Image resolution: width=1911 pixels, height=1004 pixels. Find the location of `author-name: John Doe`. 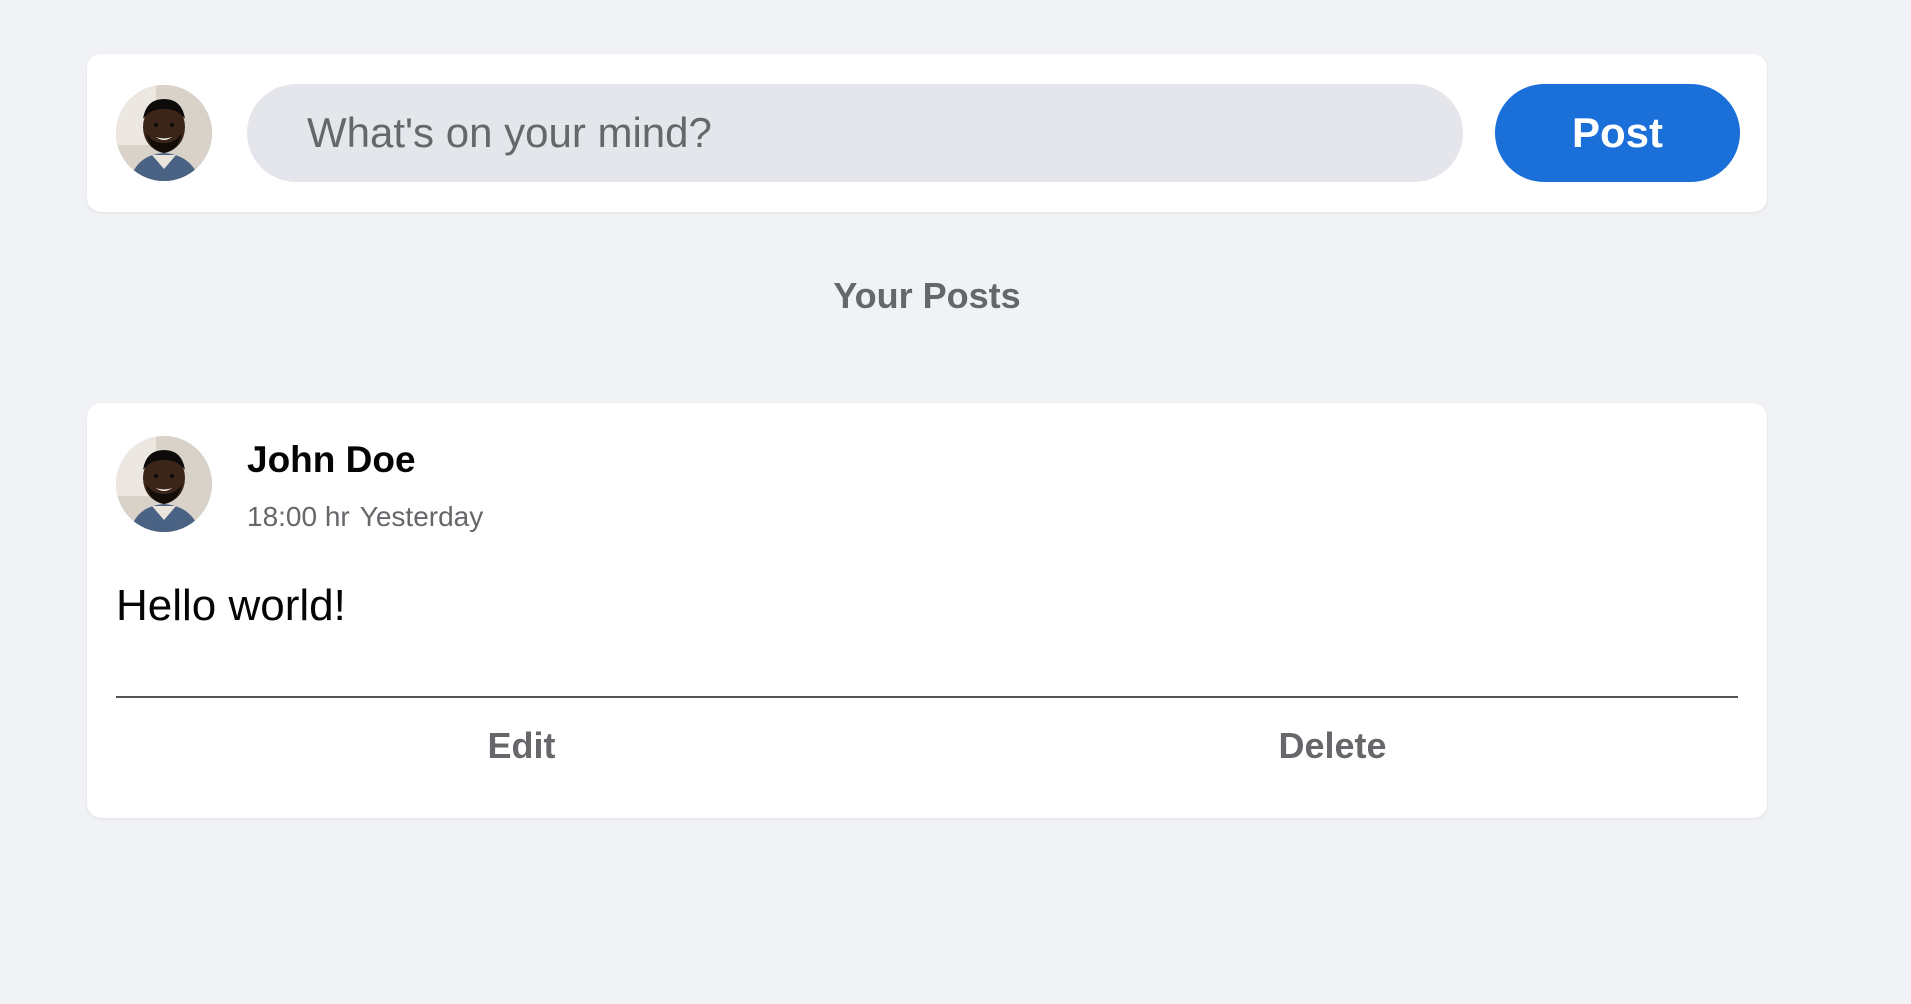

author-name: John Doe is located at coordinates (331, 460).